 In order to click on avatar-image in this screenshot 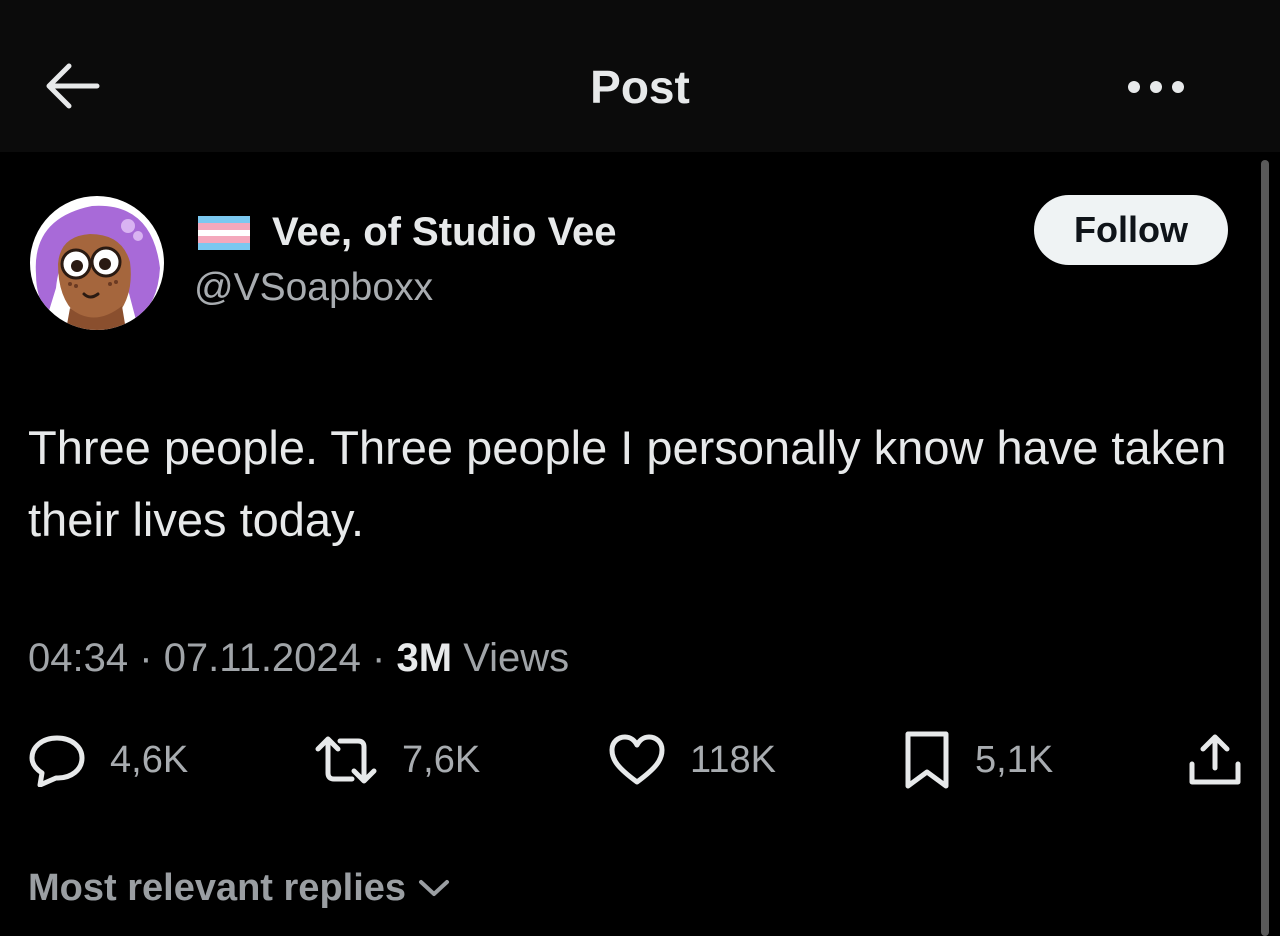, I will do `click(97, 263)`.